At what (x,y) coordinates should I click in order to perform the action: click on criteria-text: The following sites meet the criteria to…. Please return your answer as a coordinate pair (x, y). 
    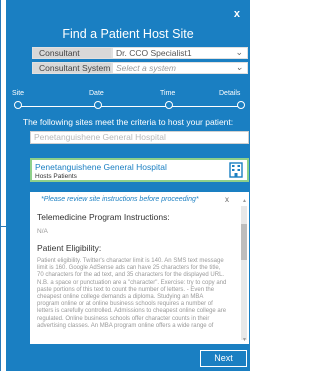
    Looking at the image, I should click on (128, 122).